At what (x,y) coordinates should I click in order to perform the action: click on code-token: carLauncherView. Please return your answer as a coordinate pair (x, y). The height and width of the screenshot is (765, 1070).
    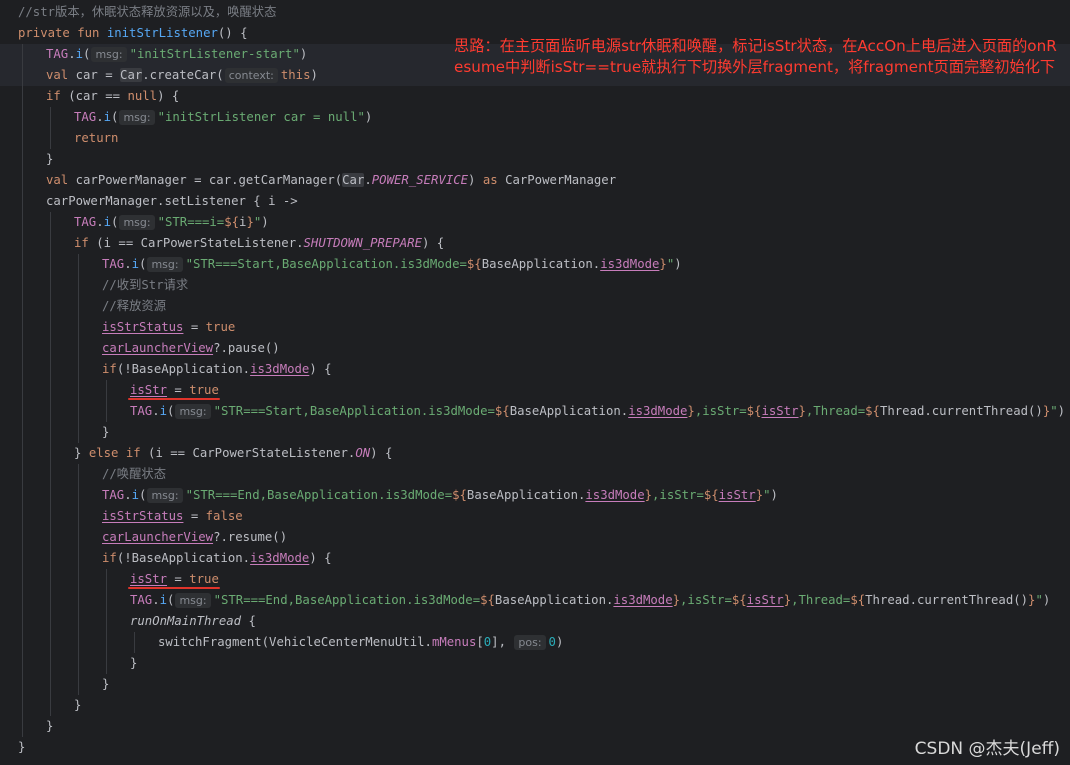
    Looking at the image, I should click on (158, 537).